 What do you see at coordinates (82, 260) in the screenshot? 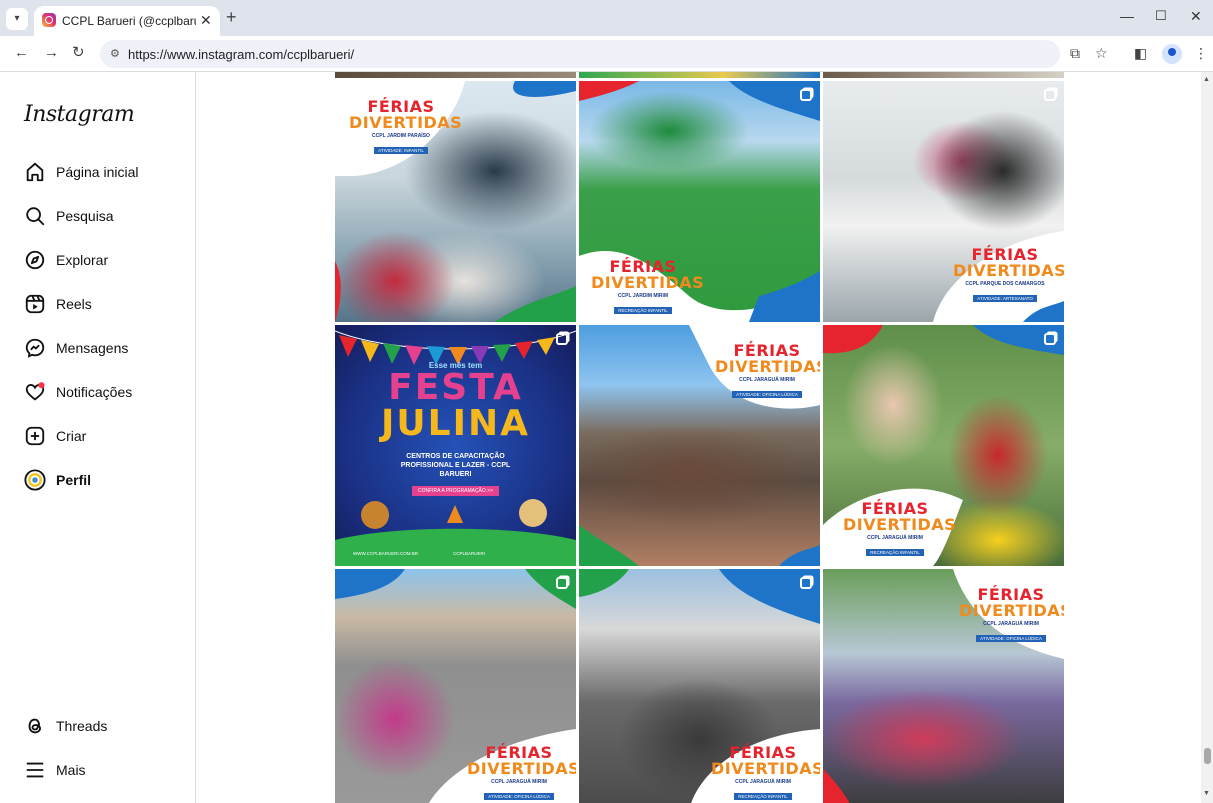
I see `nav-label: Explorar` at bounding box center [82, 260].